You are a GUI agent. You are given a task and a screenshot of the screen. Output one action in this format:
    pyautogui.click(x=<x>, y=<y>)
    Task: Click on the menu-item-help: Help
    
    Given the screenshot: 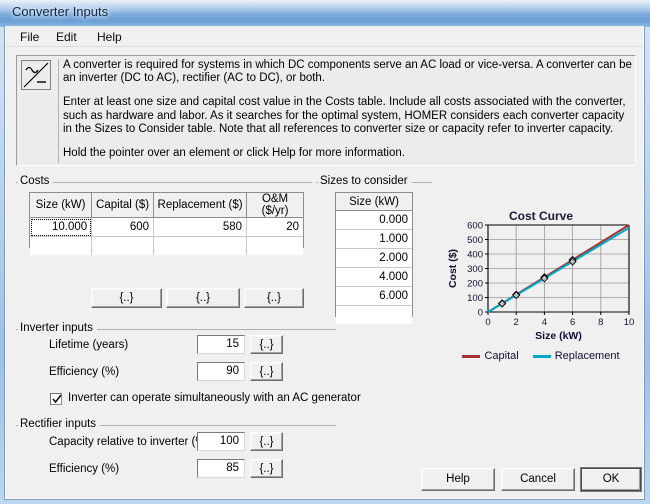 What is the action you would take?
    pyautogui.click(x=109, y=37)
    